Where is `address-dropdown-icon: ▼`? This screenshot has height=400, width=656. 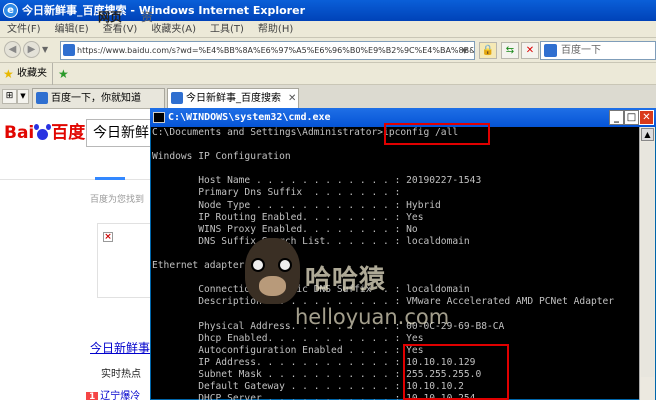 address-dropdown-icon: ▼ is located at coordinates (464, 51).